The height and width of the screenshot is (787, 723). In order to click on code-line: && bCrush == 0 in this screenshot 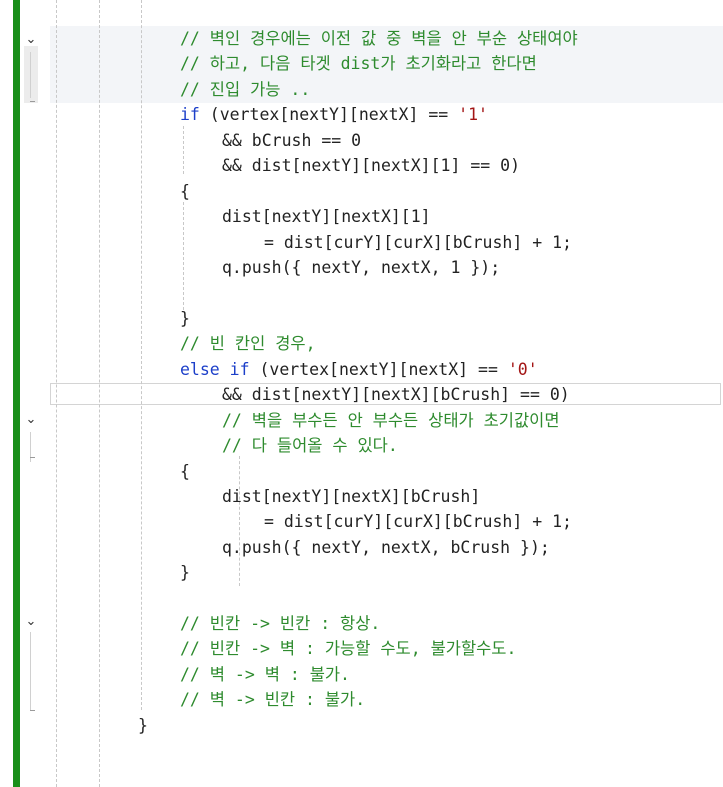, I will do `click(291, 140)`.